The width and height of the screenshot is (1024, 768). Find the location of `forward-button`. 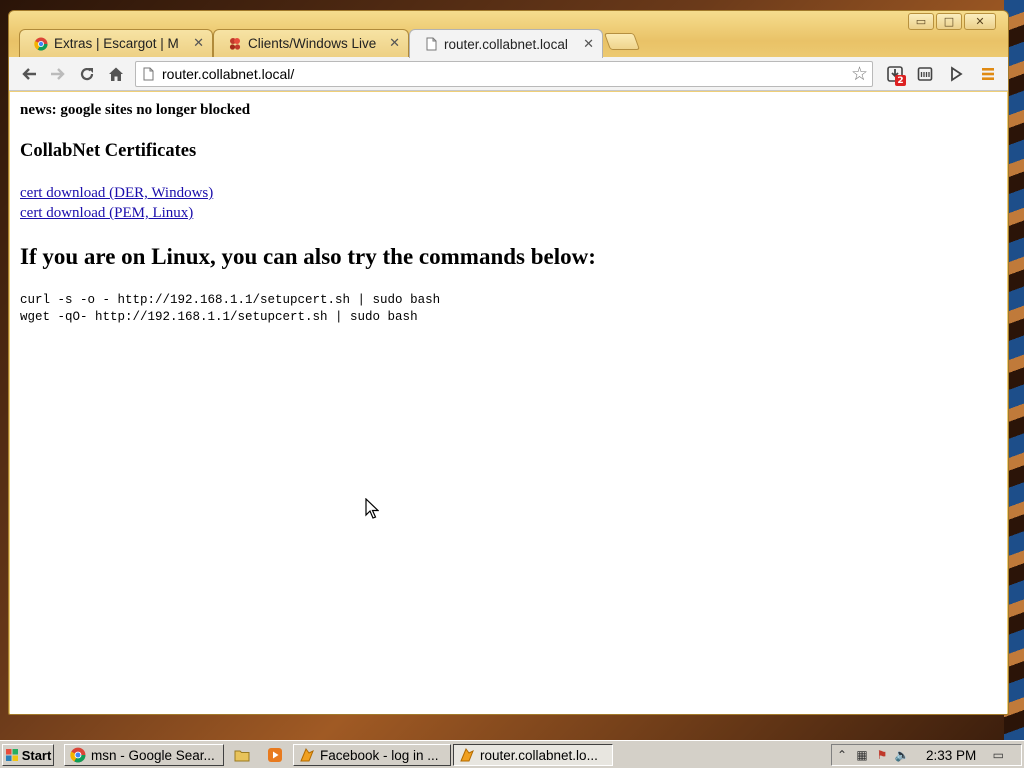

forward-button is located at coordinates (58, 74).